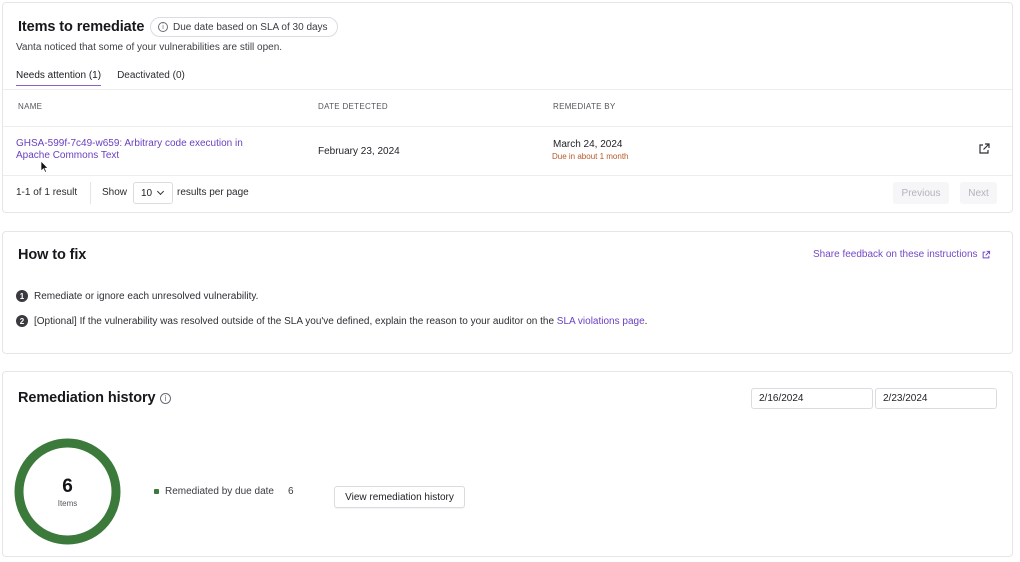 The width and height of the screenshot is (1020, 562). What do you see at coordinates (290, 491) in the screenshot?
I see `legend-value: 6` at bounding box center [290, 491].